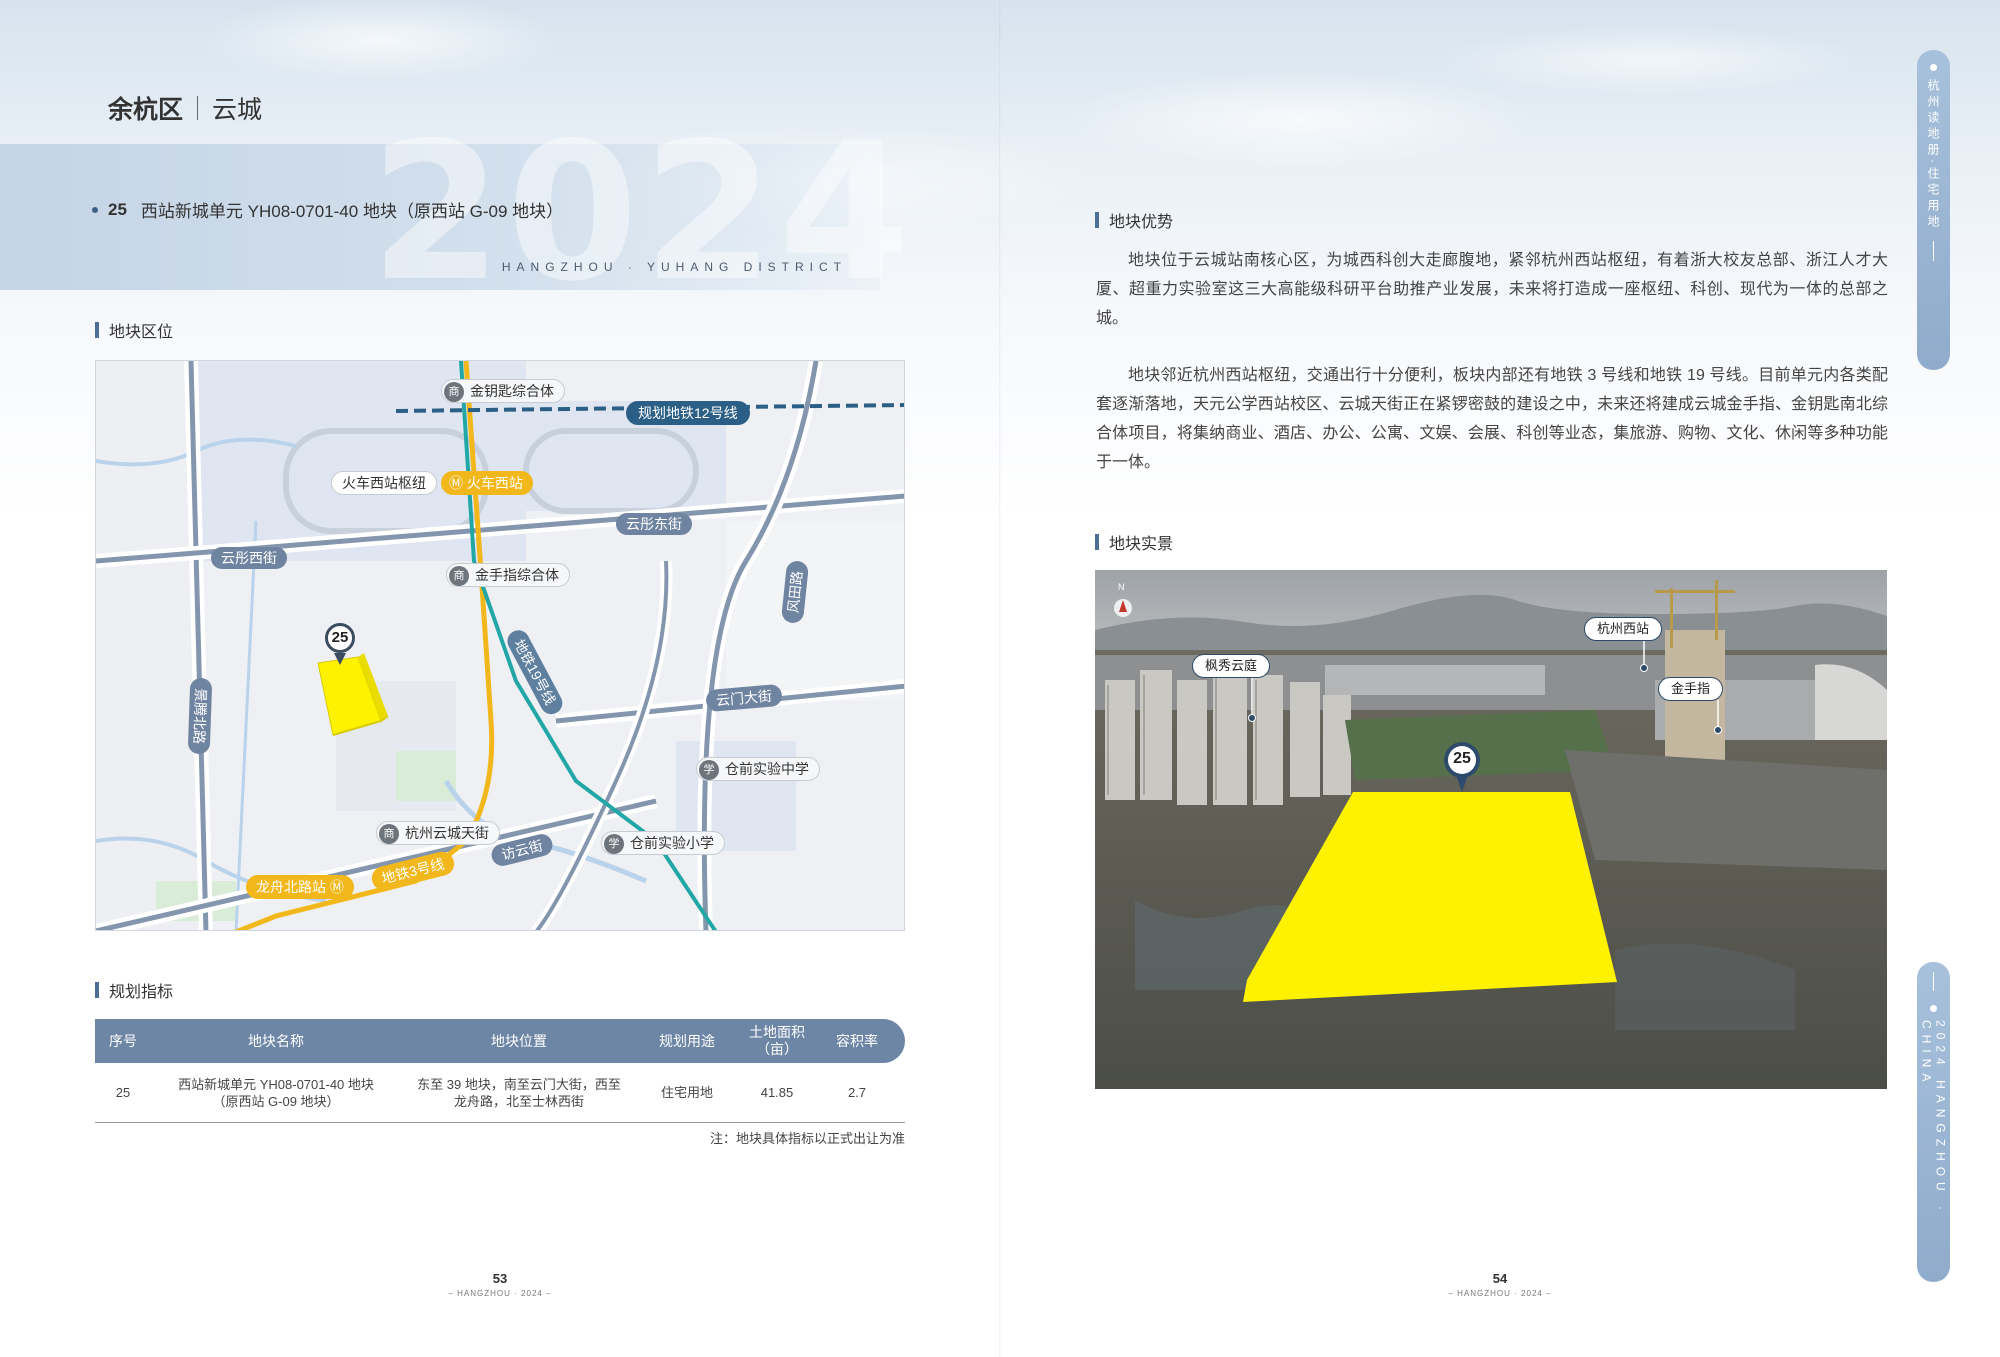 The width and height of the screenshot is (2000, 1357). Describe the element at coordinates (654, 524) in the screenshot. I see `map-label-yuntong-e: 云彤东街` at that location.